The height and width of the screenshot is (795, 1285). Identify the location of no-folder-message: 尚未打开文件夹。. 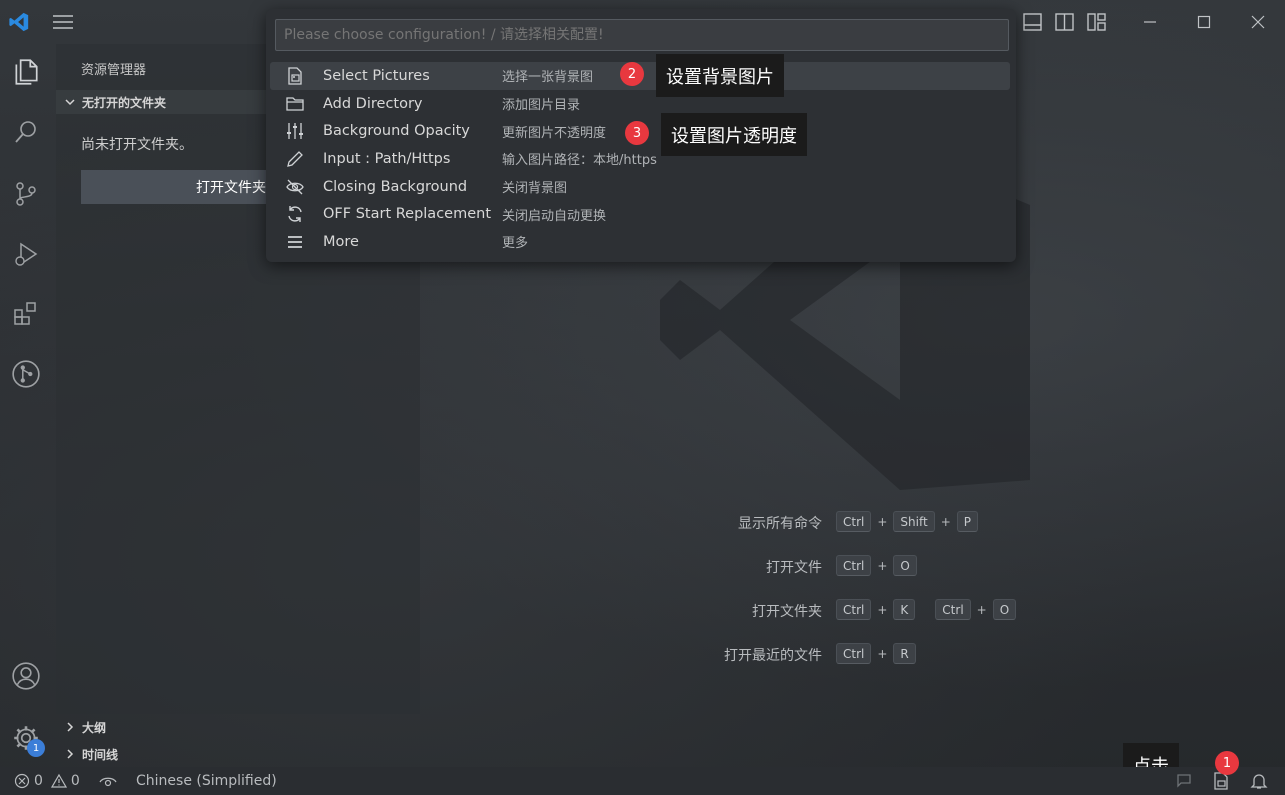
(137, 145).